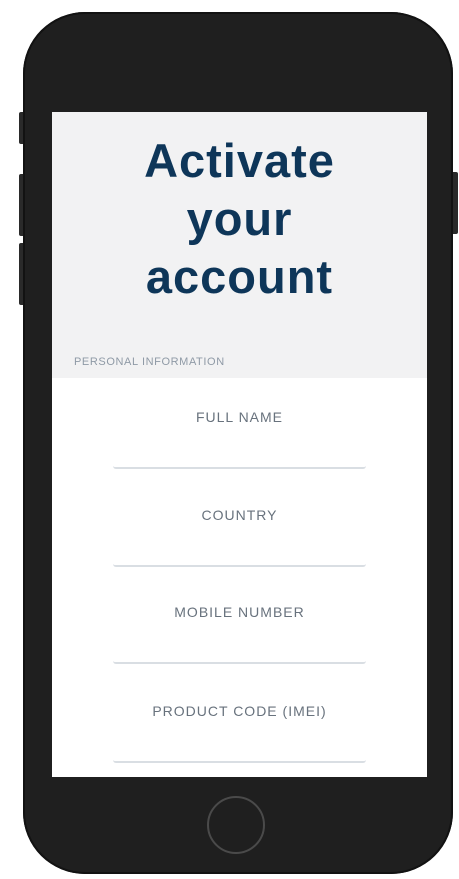 The image size is (459, 879). I want to click on full-name-input, so click(239, 451).